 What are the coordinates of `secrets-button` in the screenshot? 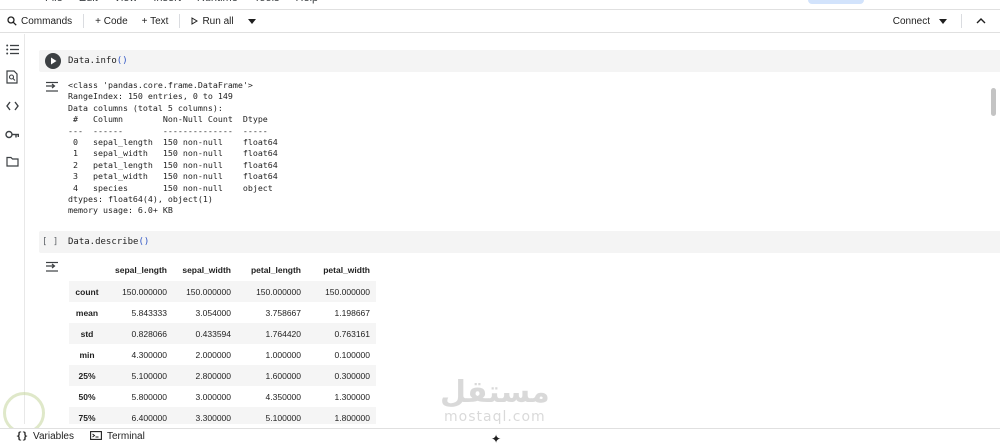 It's located at (12, 135).